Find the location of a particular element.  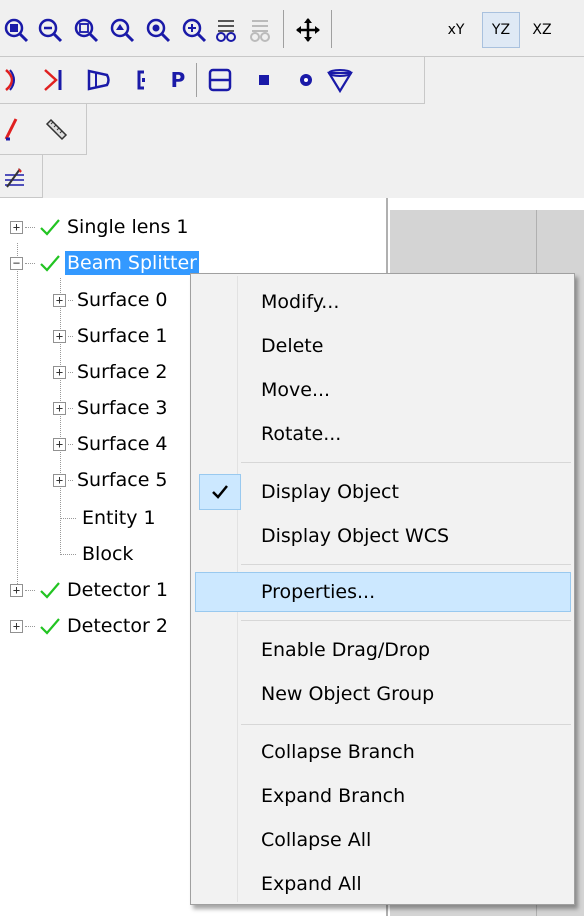

tree-item-label: Surface 1 is located at coordinates (122, 336).